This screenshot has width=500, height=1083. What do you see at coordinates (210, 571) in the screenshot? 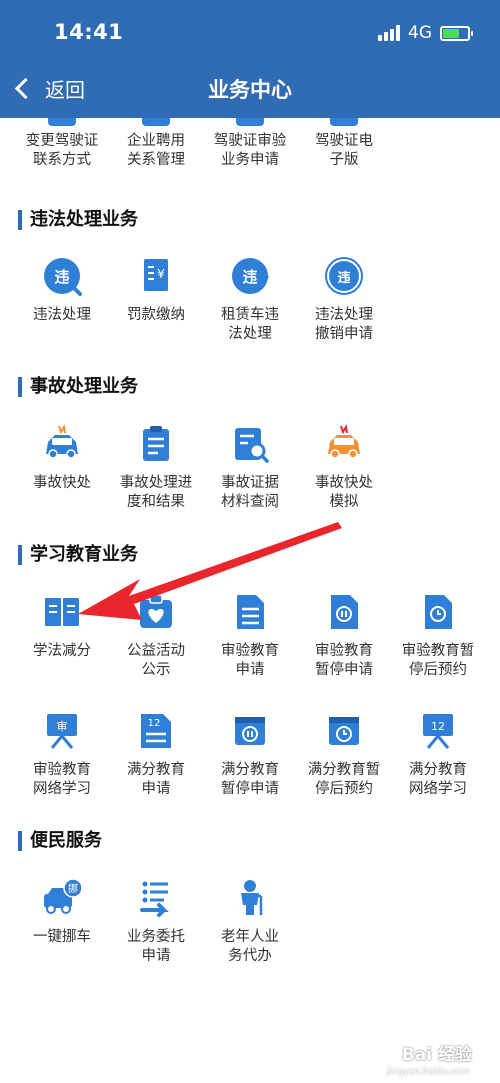
I see `annotation-arrow` at bounding box center [210, 571].